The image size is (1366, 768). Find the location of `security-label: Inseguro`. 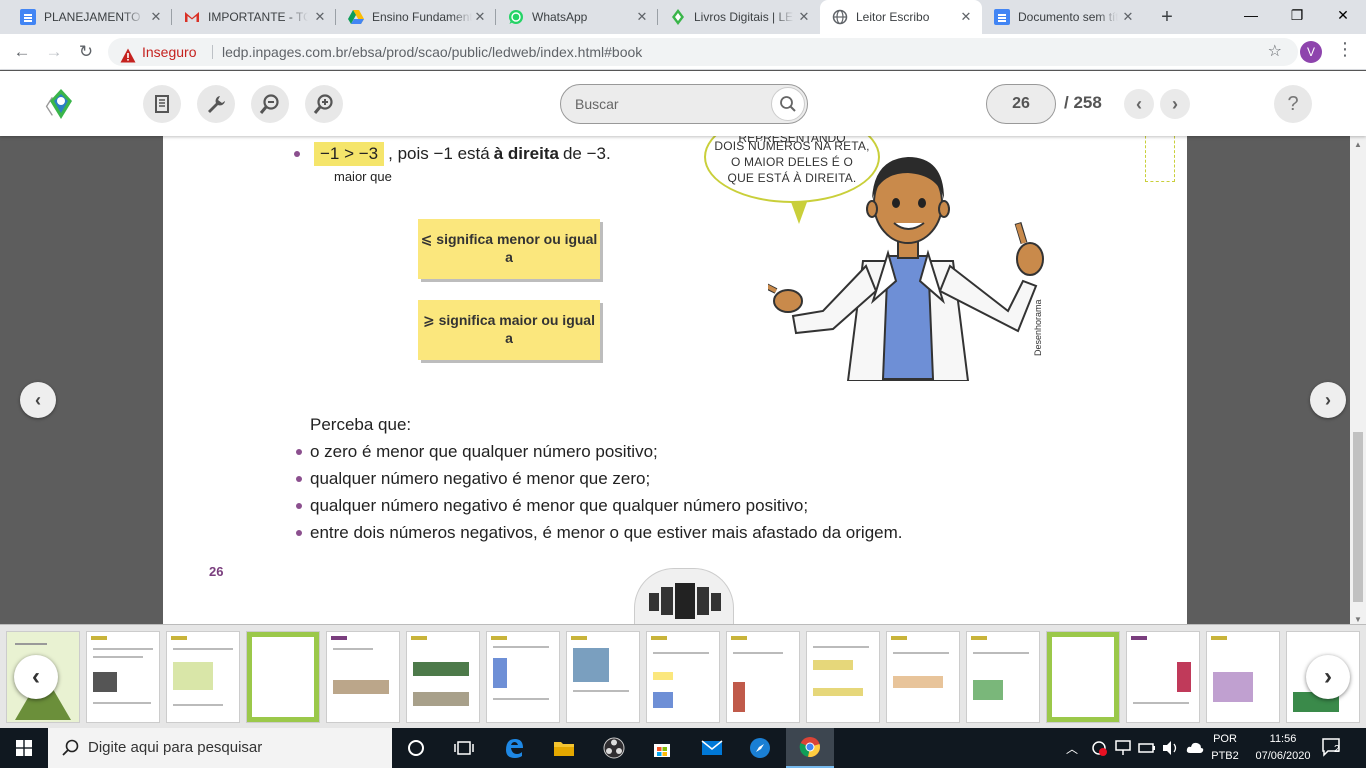

security-label: Inseguro is located at coordinates (169, 52).